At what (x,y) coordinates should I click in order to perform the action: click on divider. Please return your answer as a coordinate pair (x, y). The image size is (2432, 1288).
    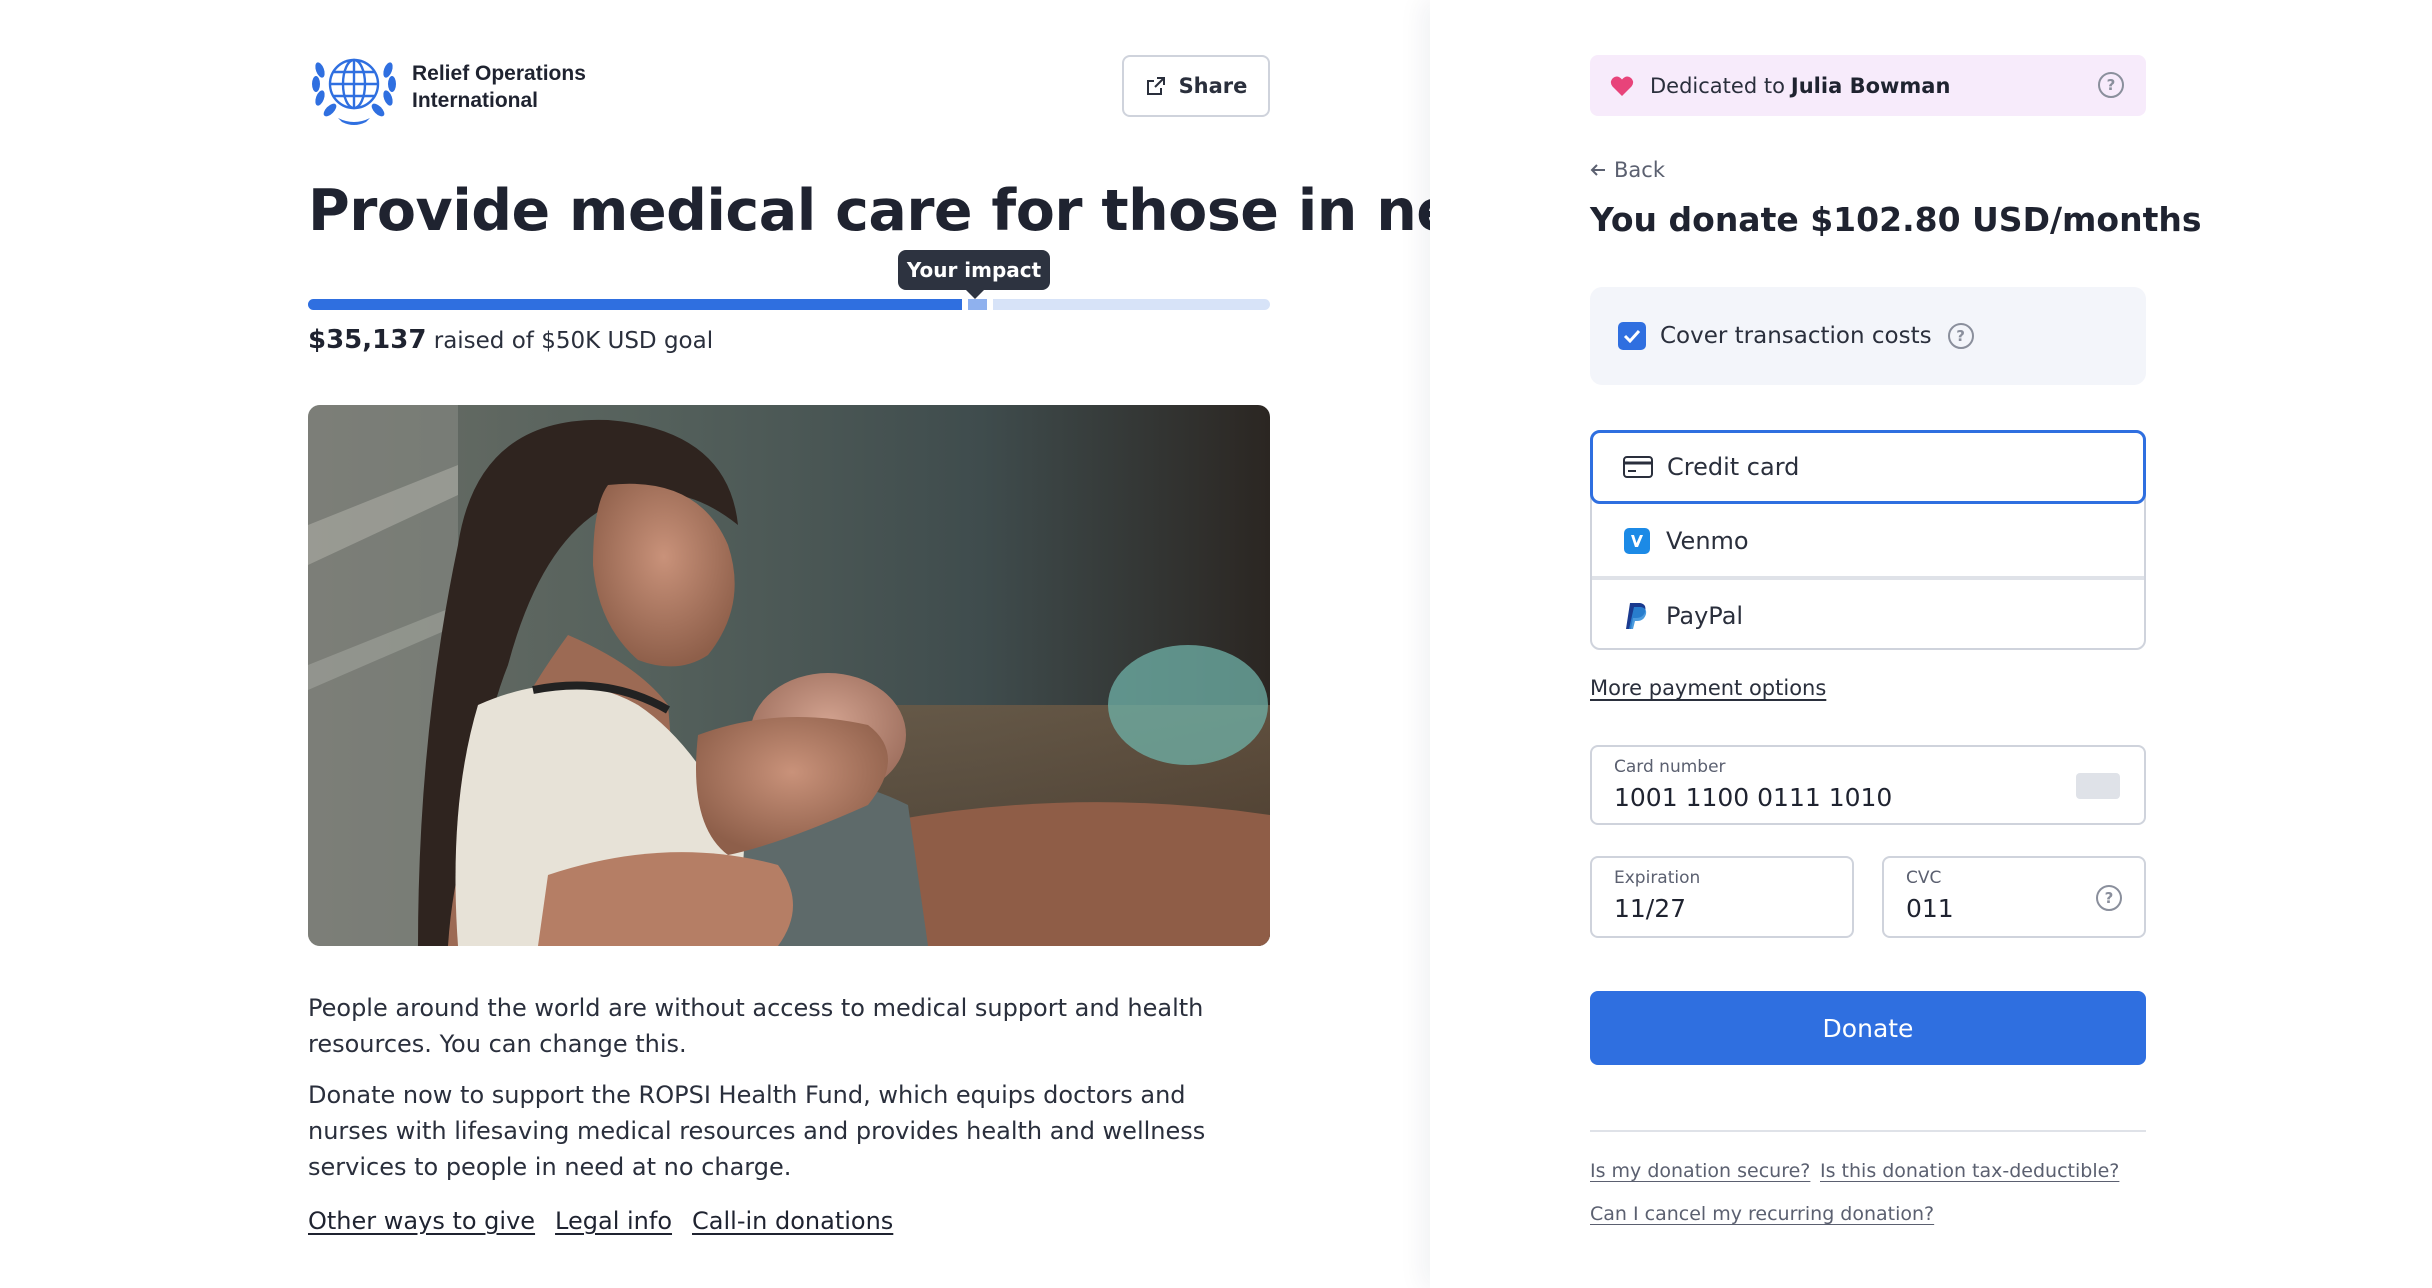
    Looking at the image, I should click on (1868, 1131).